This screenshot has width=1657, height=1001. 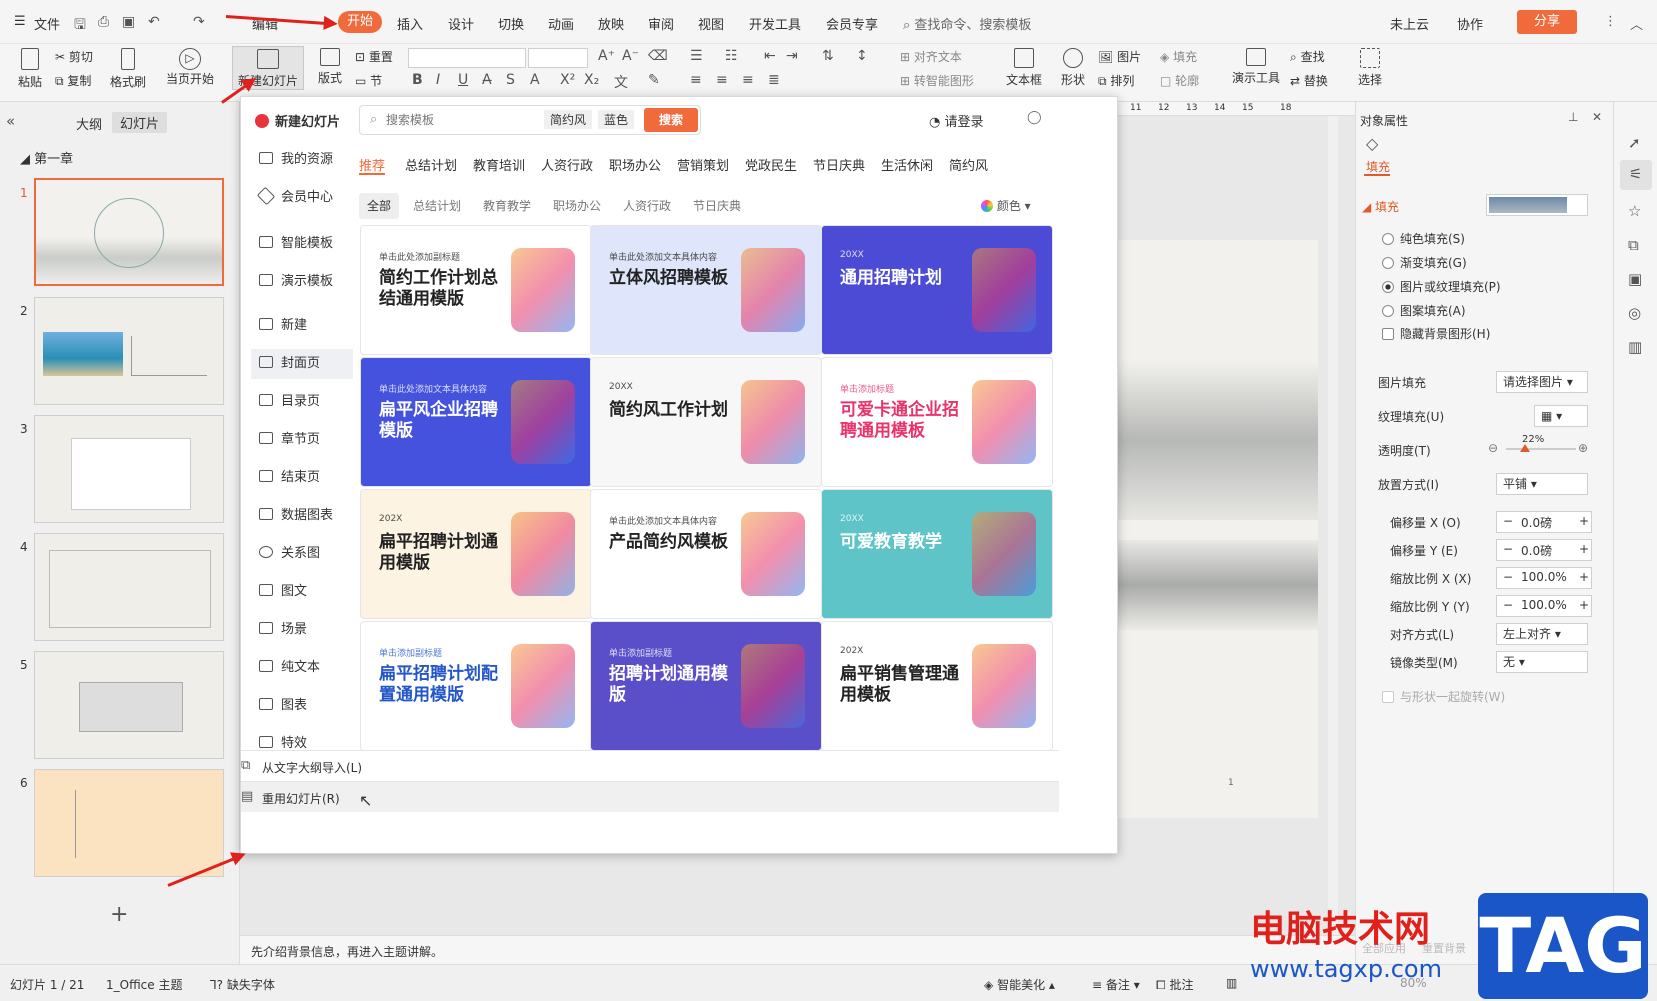 What do you see at coordinates (1573, 117) in the screenshot?
I see `pin-icon: ⊥` at bounding box center [1573, 117].